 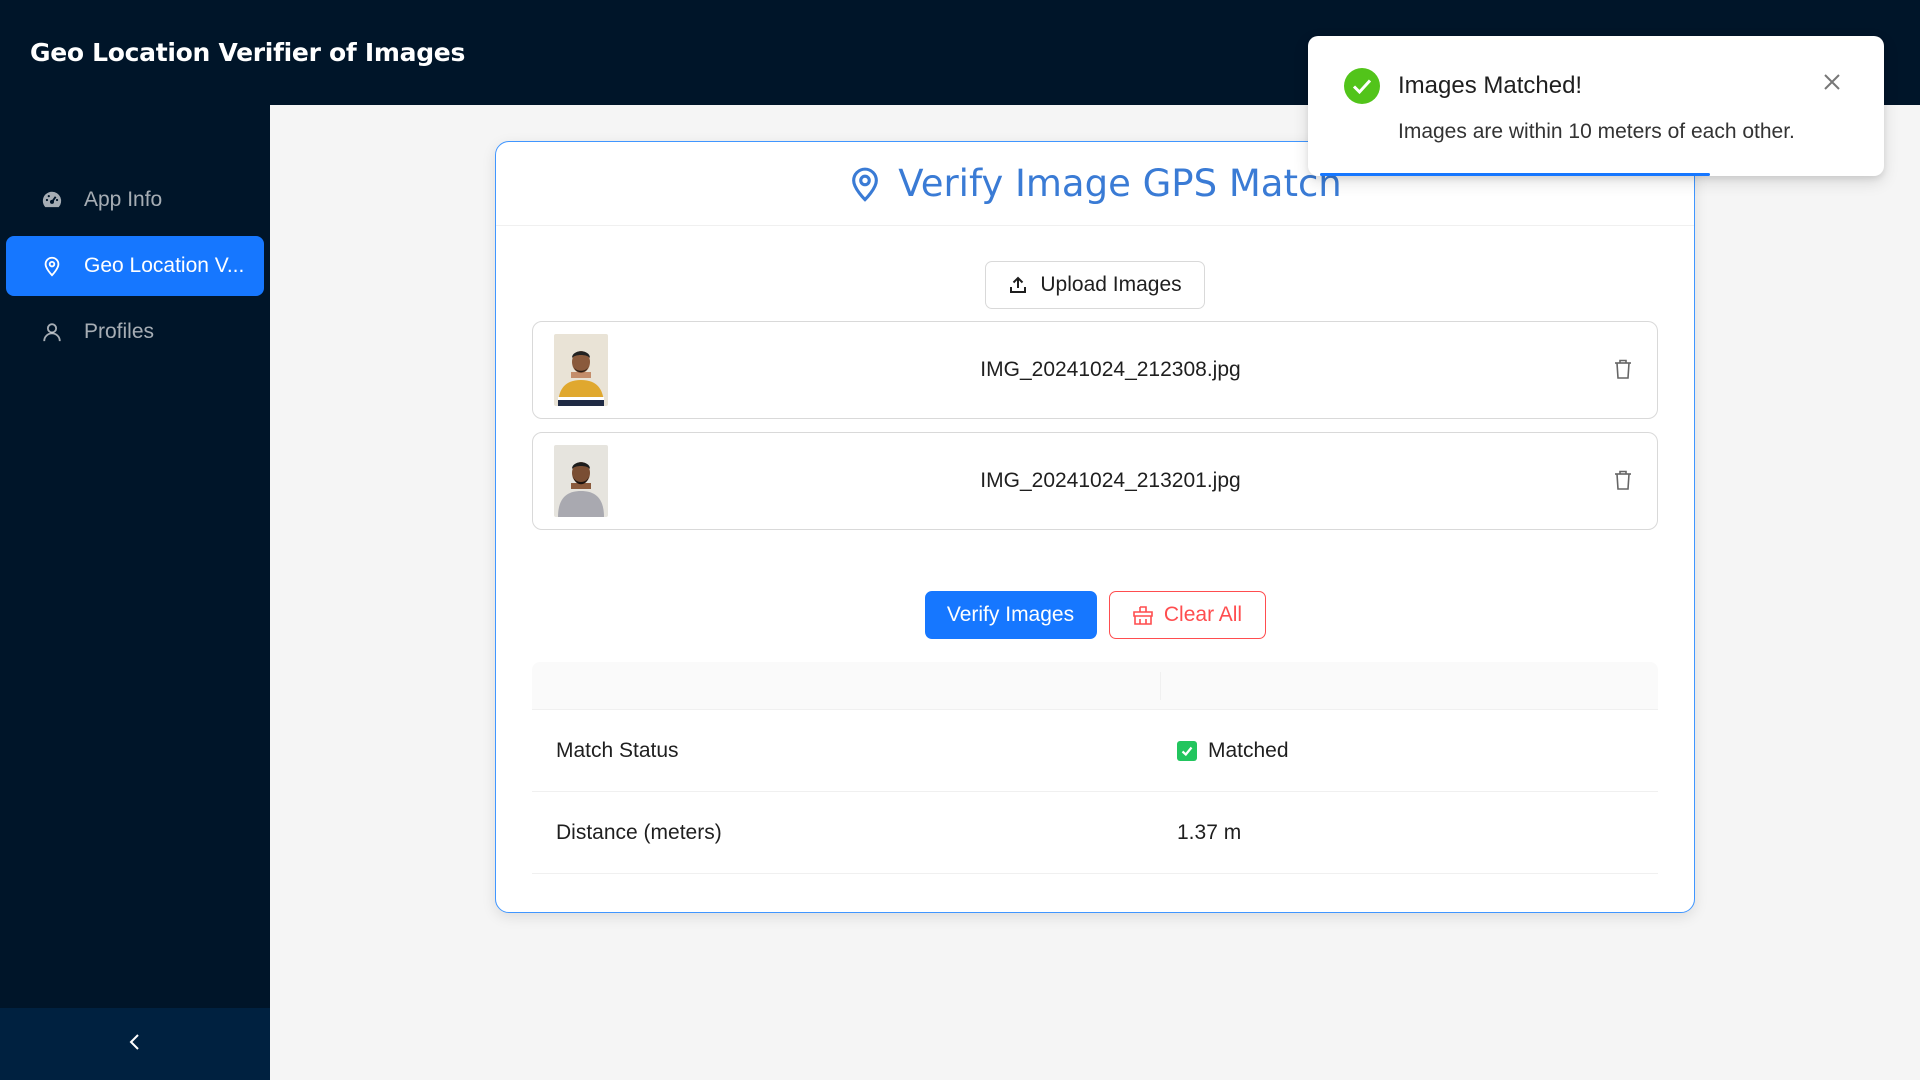 I want to click on sidebar-collapse-button, so click(x=135, y=1044).